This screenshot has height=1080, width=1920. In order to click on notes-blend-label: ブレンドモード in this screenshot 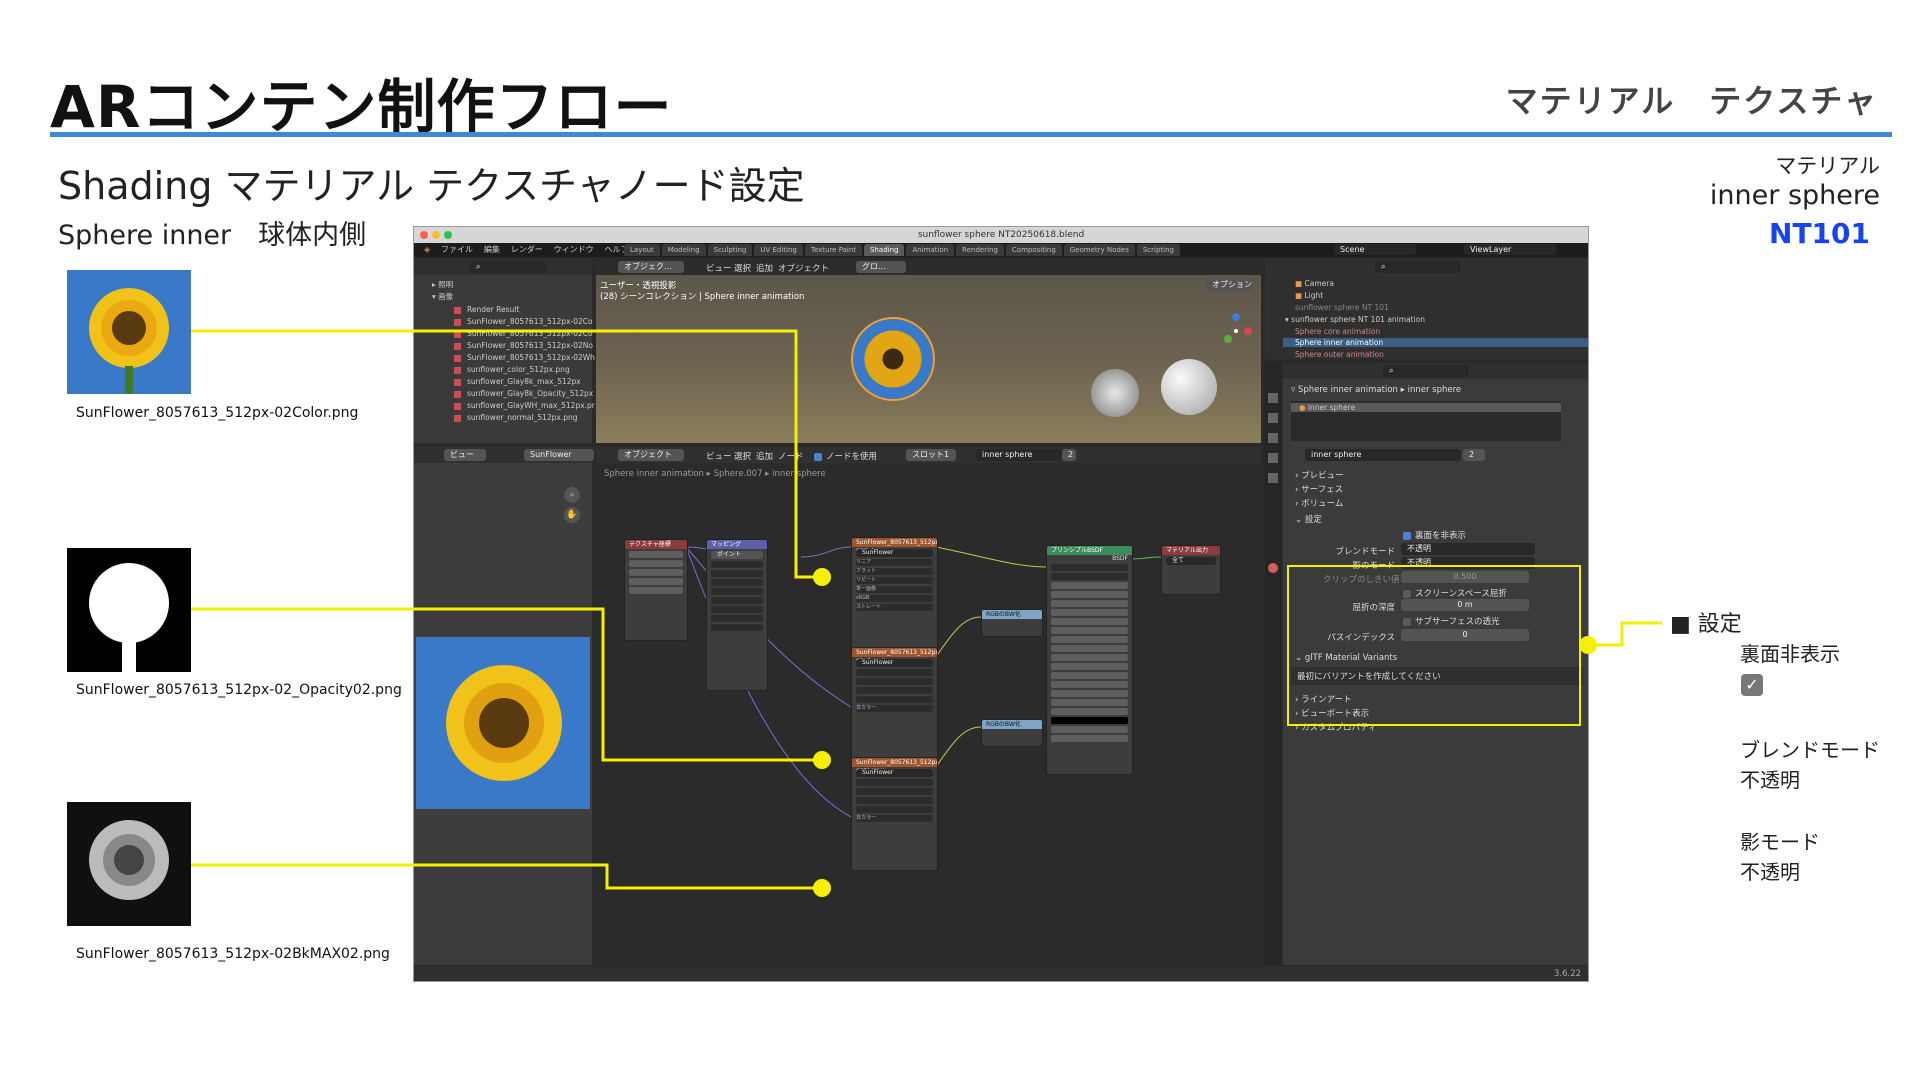, I will do `click(1810, 750)`.